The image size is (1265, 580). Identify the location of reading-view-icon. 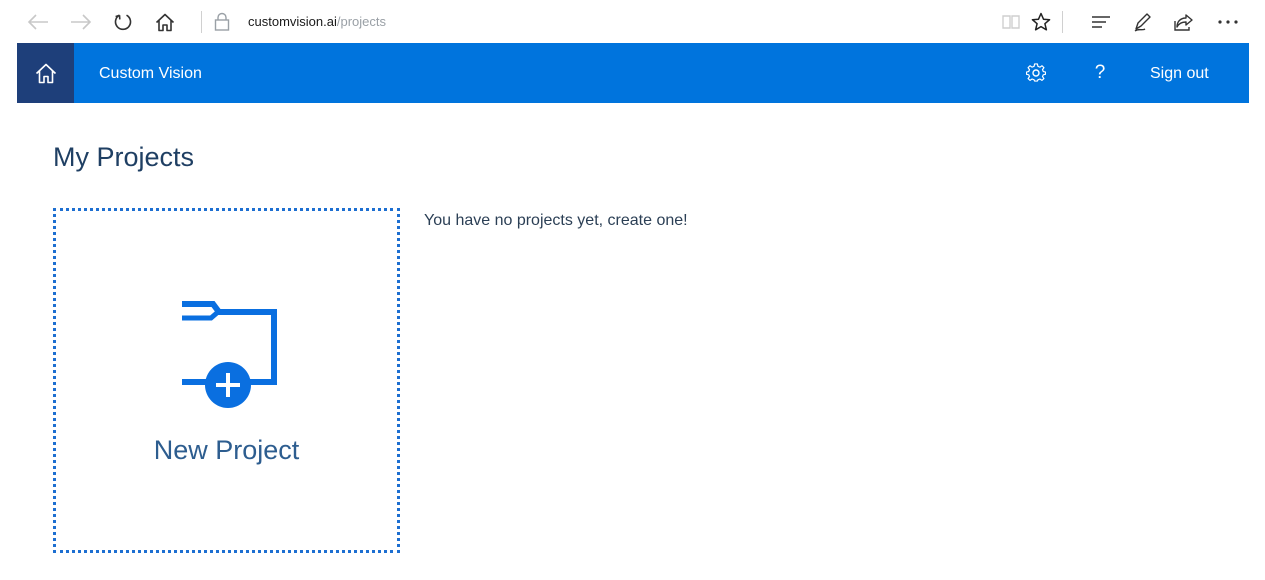
(1011, 22).